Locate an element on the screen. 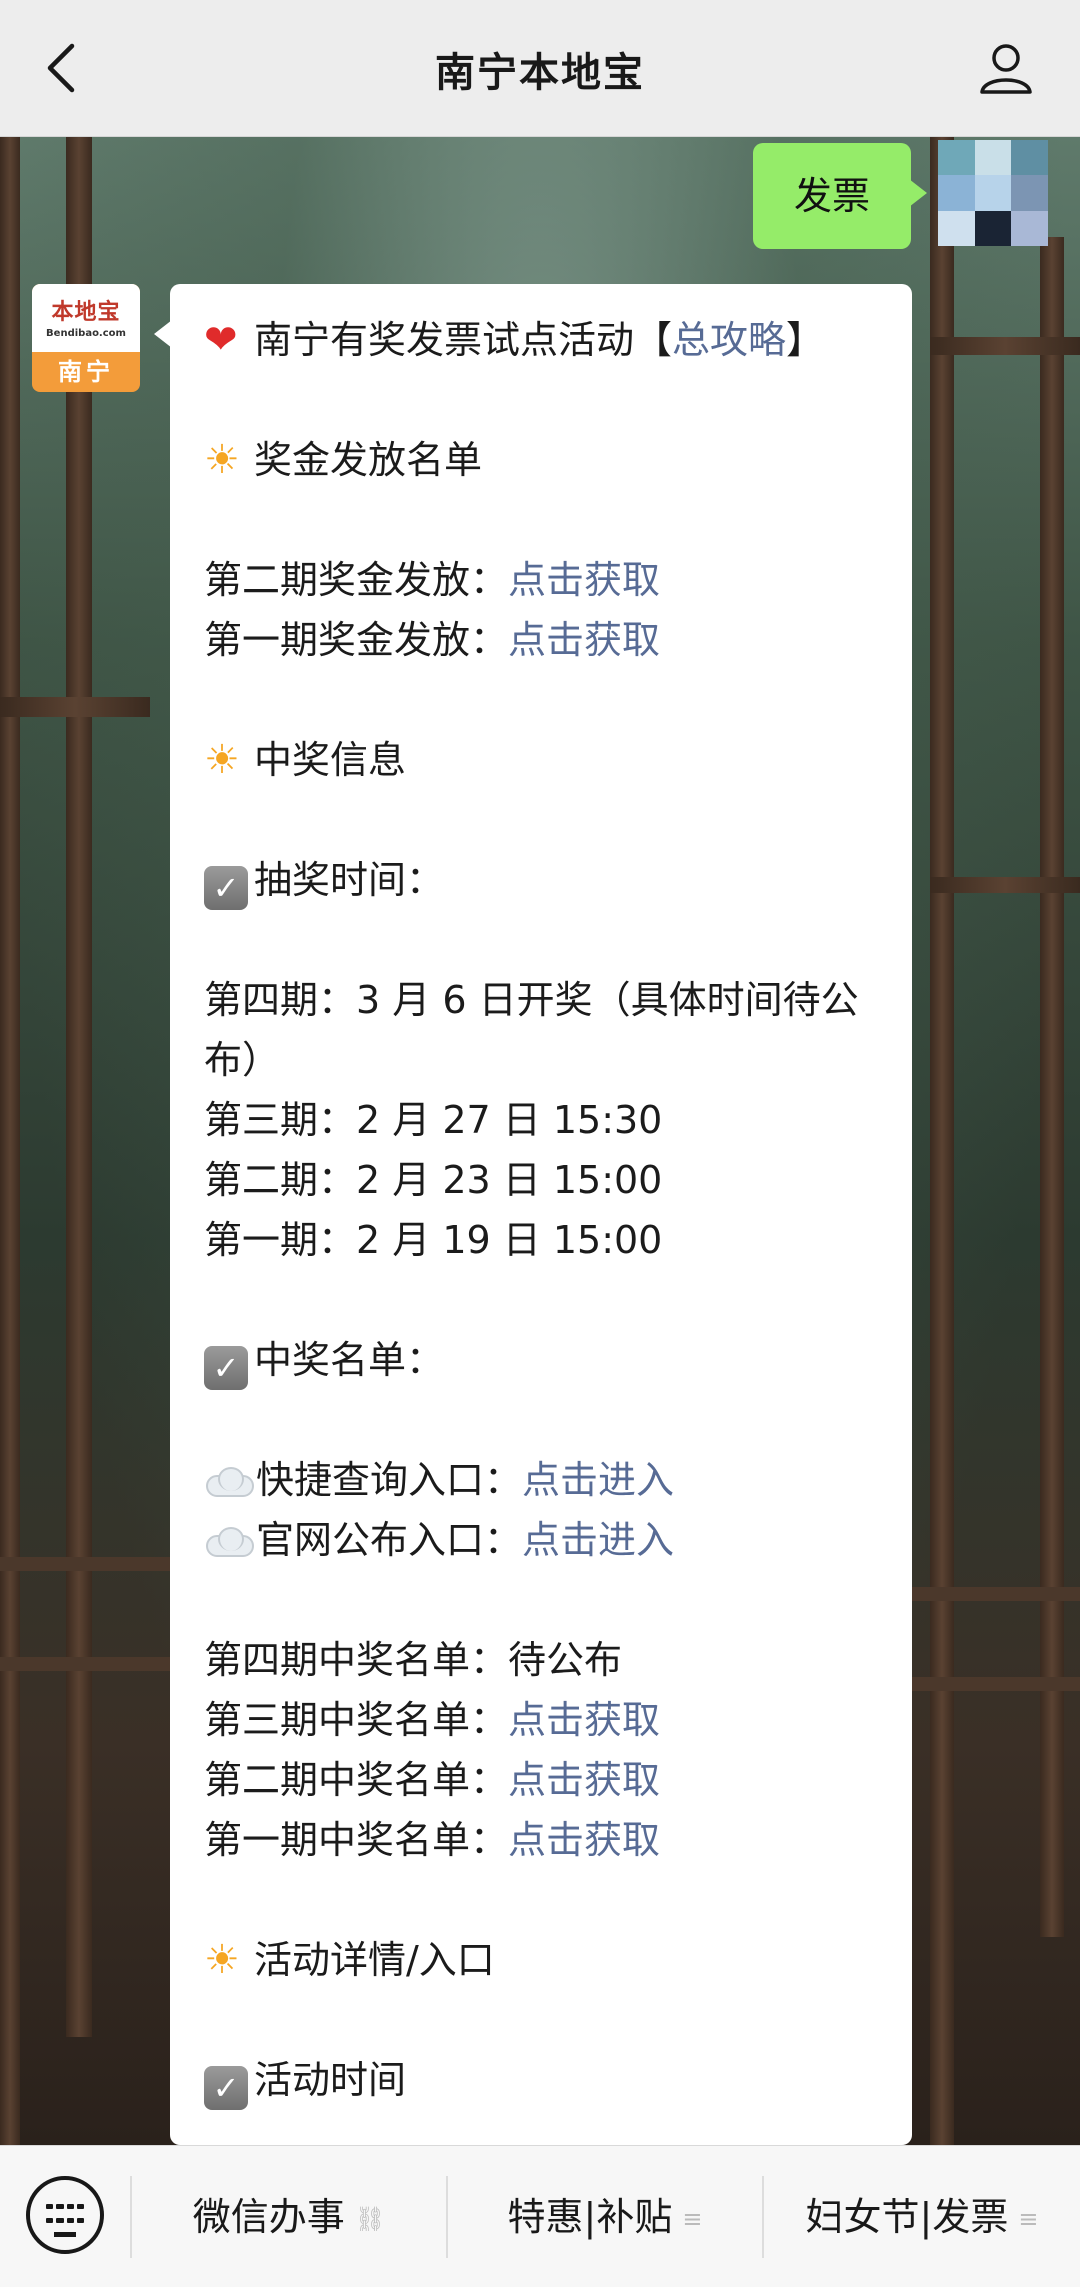  bottom-menu-bar: 微信办事 ⛓ 特惠|补贴 ≡ 妇女节|发票 ≡ is located at coordinates (540, 2216).